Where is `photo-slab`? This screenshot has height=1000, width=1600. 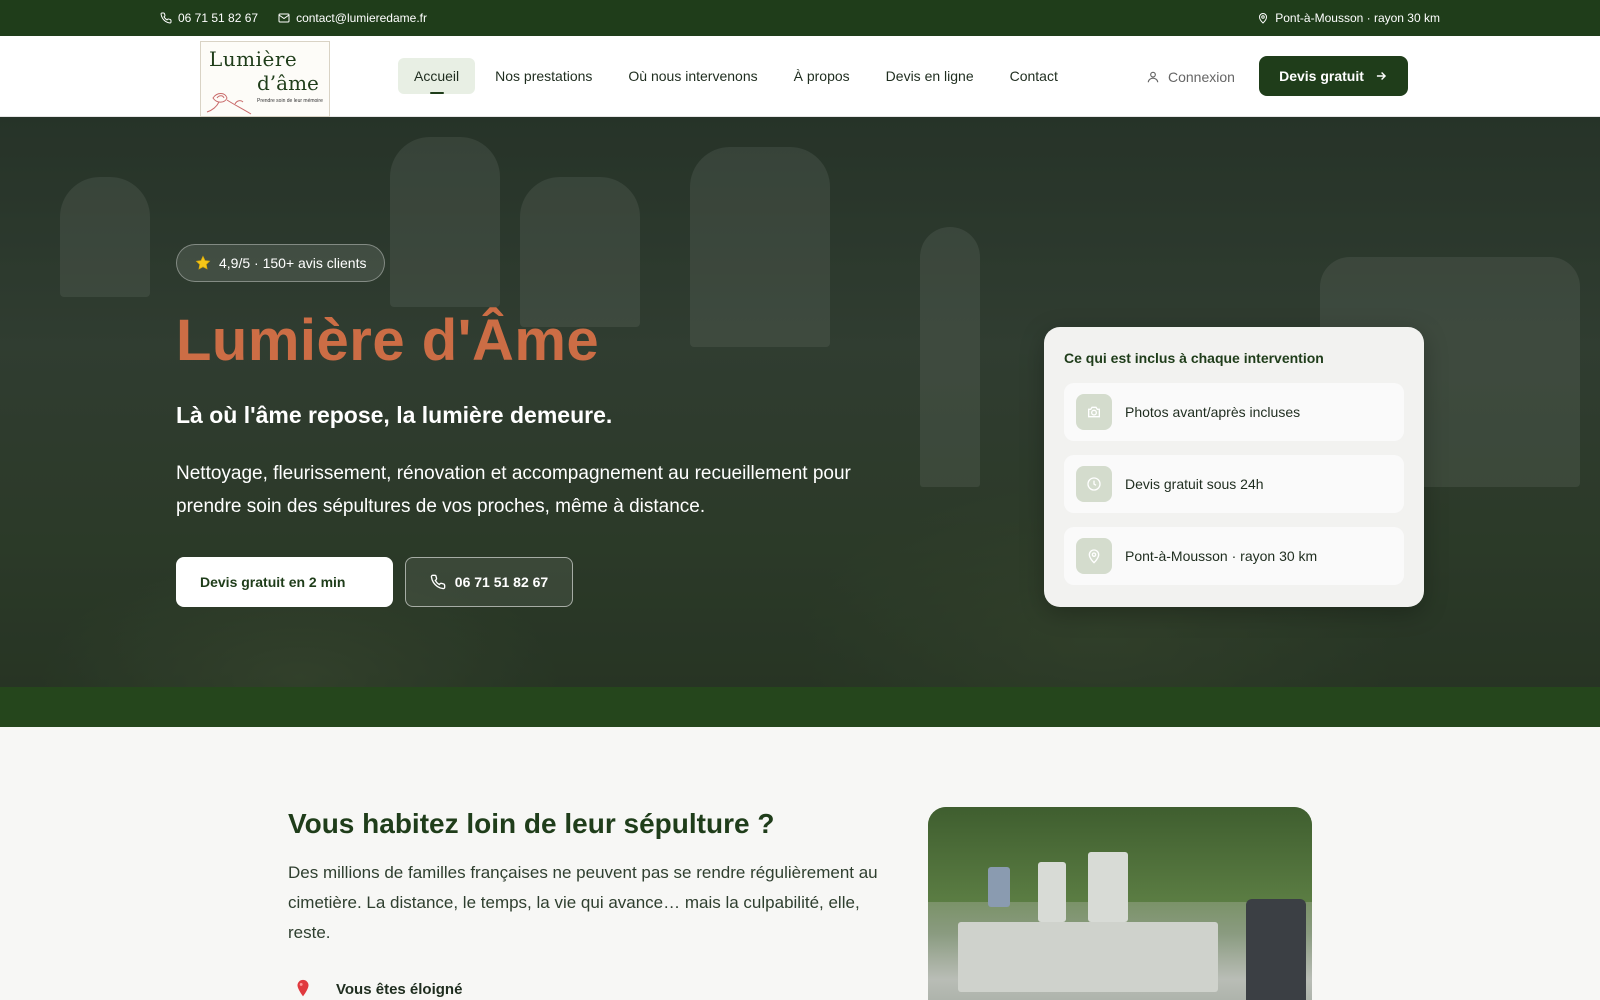 photo-slab is located at coordinates (1088, 957).